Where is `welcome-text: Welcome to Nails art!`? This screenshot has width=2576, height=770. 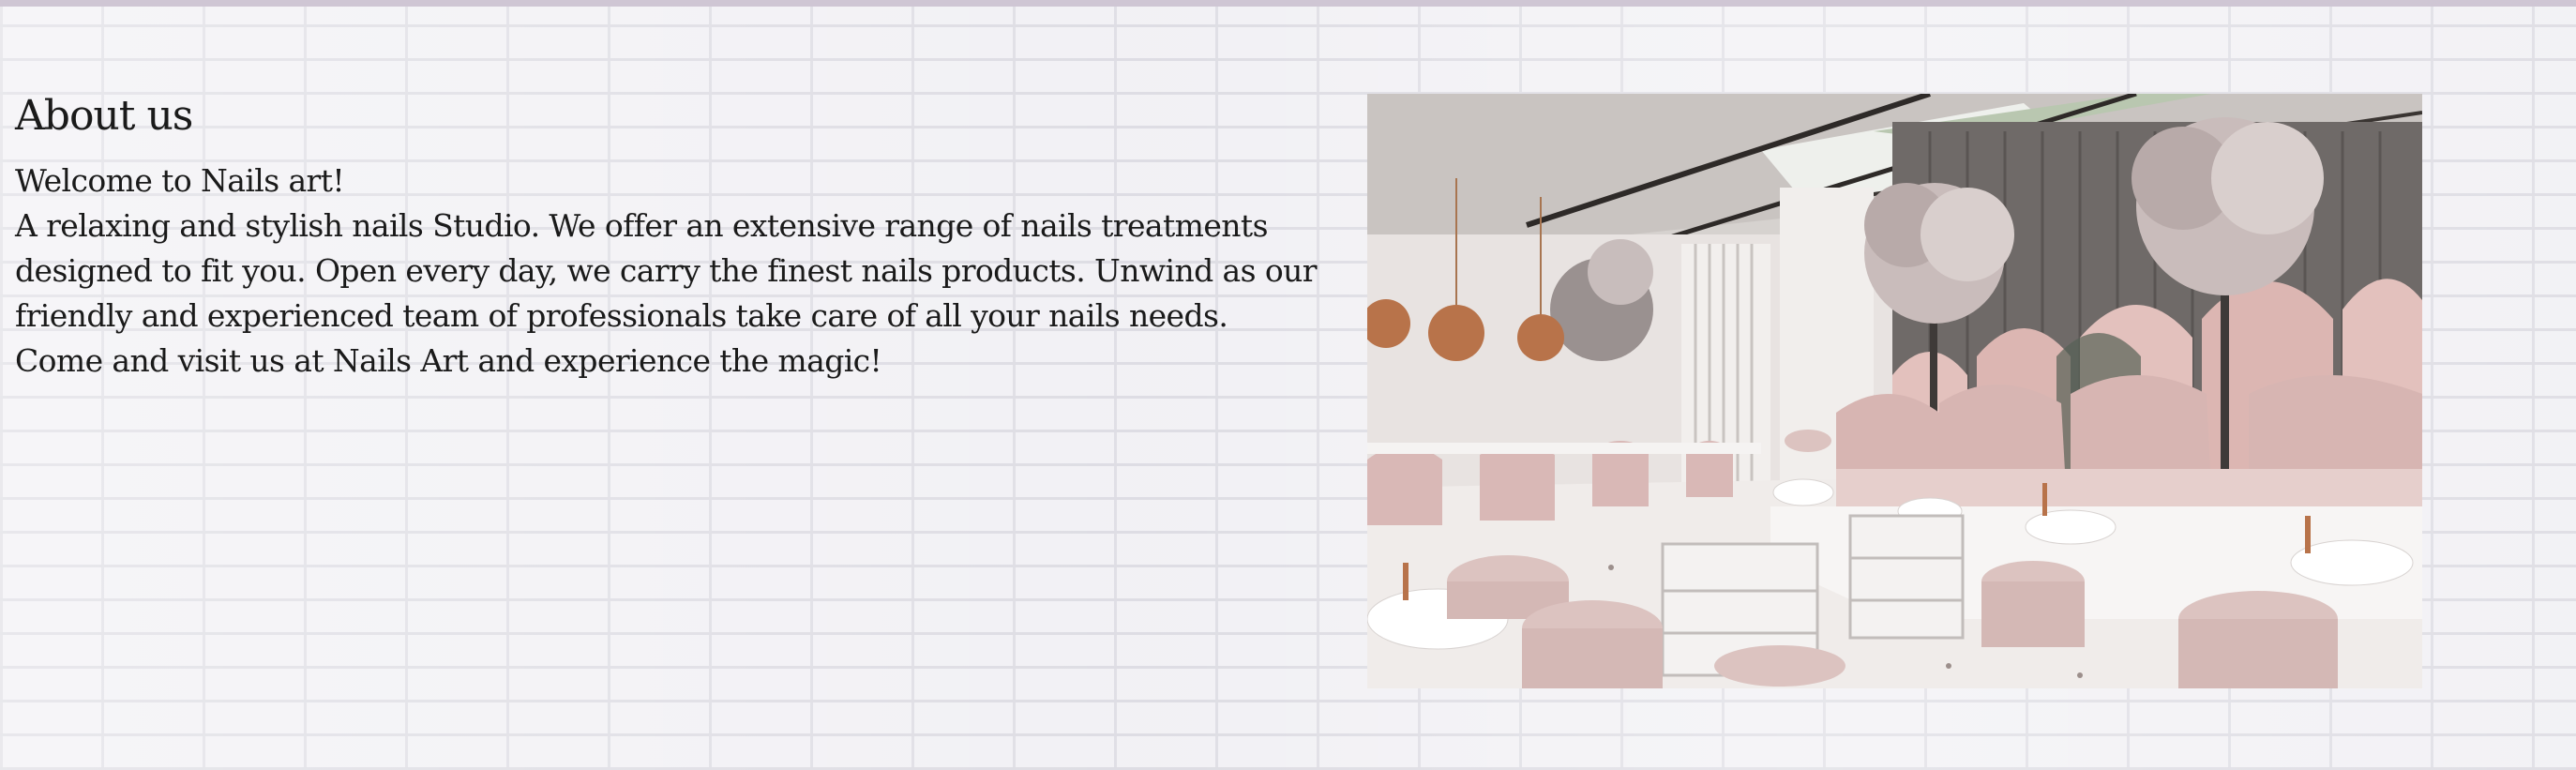
welcome-text: Welcome to Nails art! is located at coordinates (180, 180).